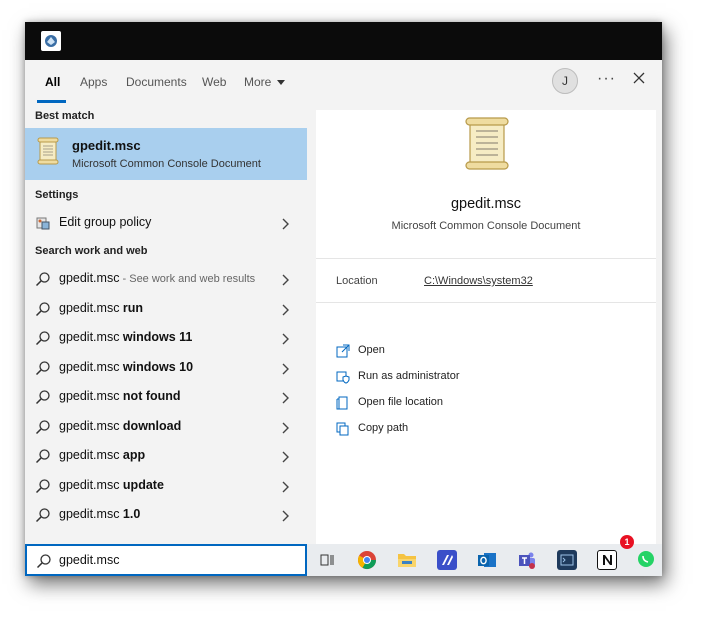 The height and width of the screenshot is (630, 717). Describe the element at coordinates (99, 514) in the screenshot. I see `suggestion-label: gpedit.msc 1.0` at that location.